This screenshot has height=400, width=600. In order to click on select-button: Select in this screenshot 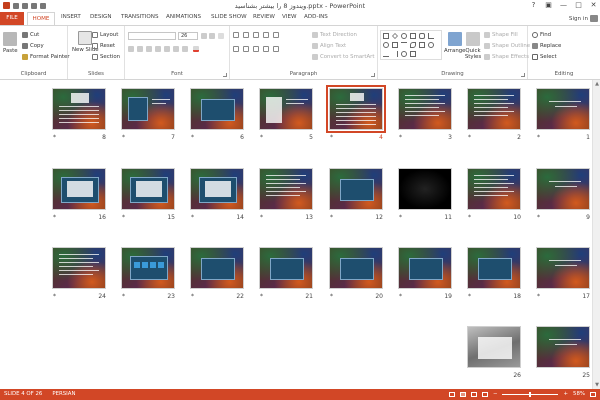, I will do `click(544, 57)`.